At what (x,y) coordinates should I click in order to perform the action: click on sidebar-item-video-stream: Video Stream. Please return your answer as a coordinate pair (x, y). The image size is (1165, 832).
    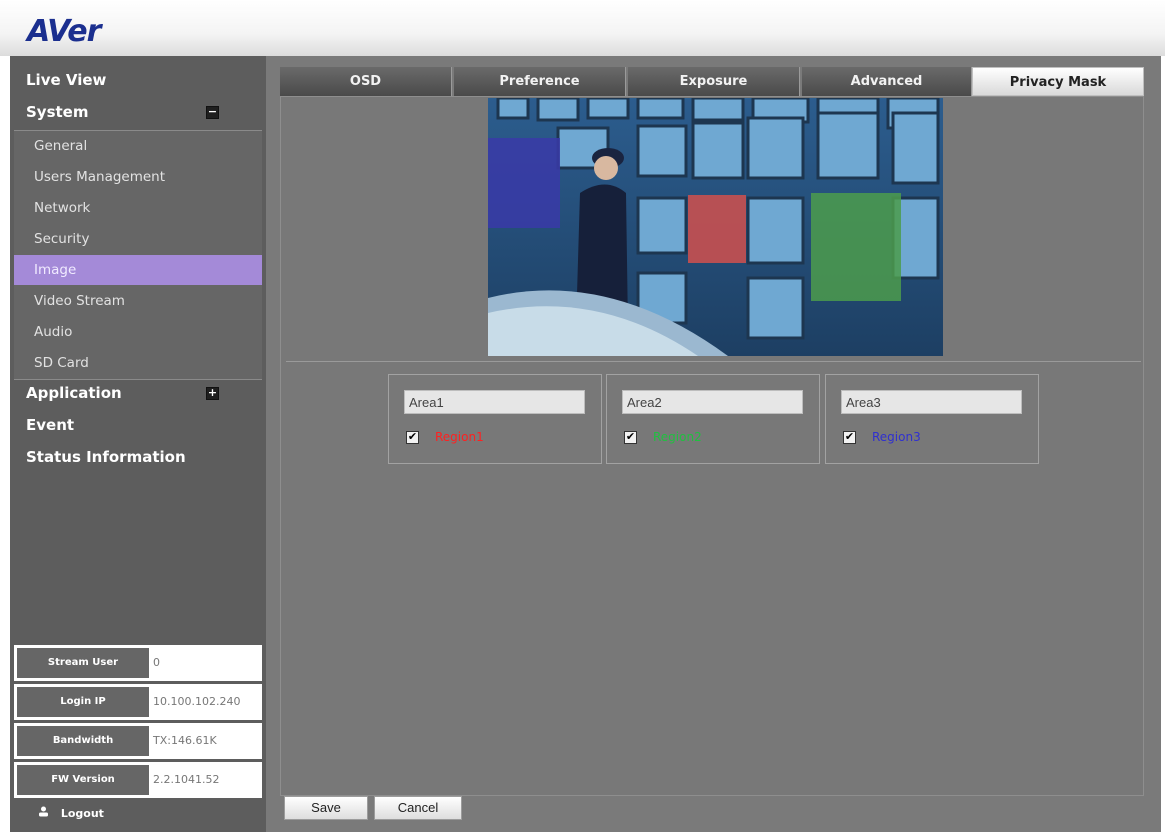
    Looking at the image, I should click on (138, 301).